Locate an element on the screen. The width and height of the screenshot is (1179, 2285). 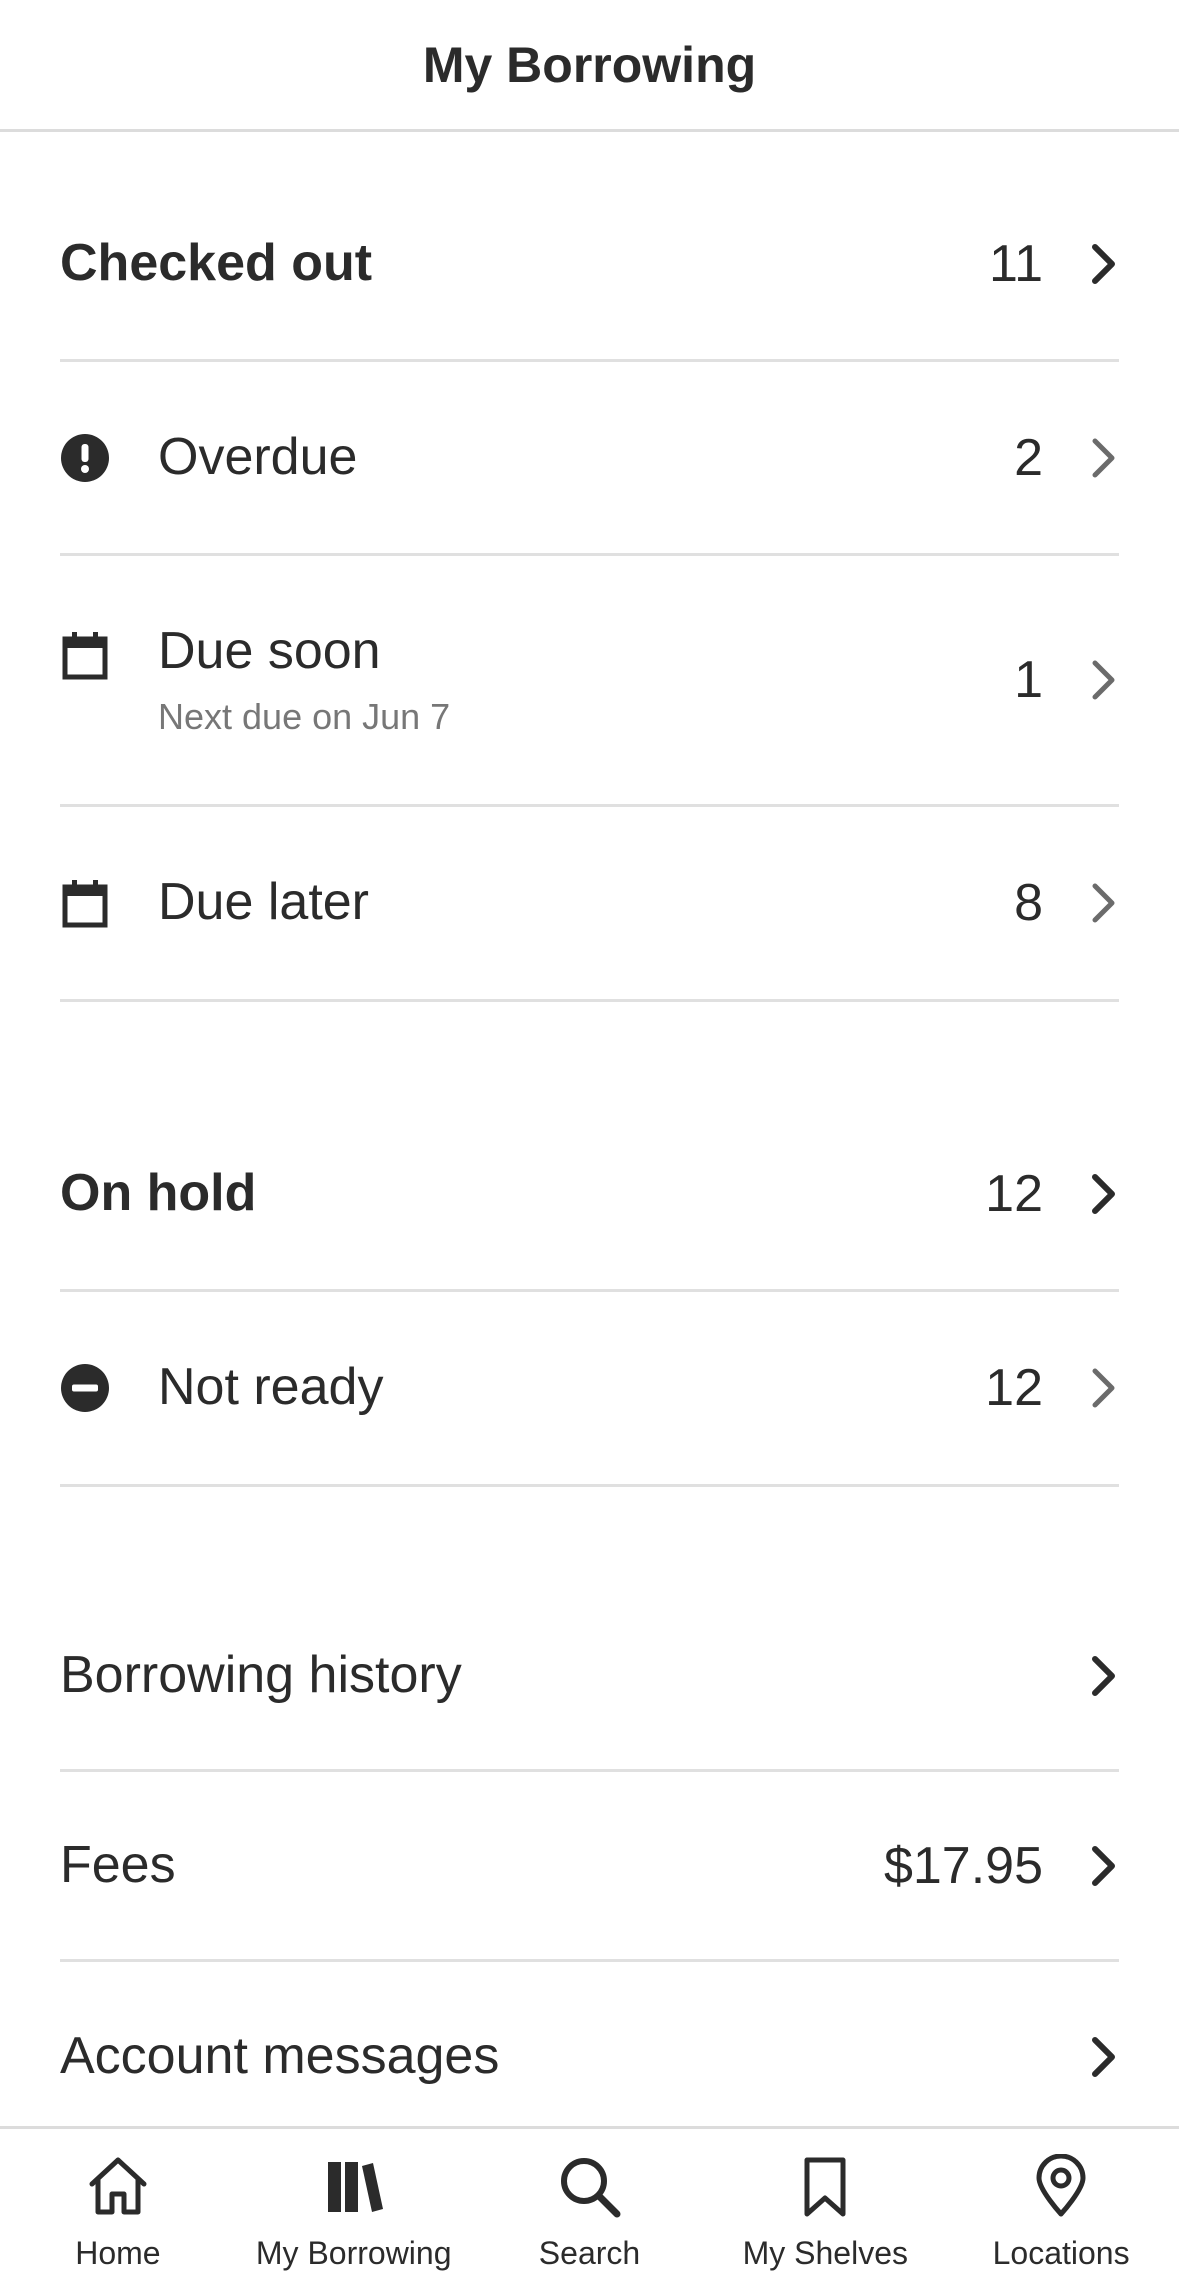
account-messages-row: Account messages is located at coordinates (589, 2057).